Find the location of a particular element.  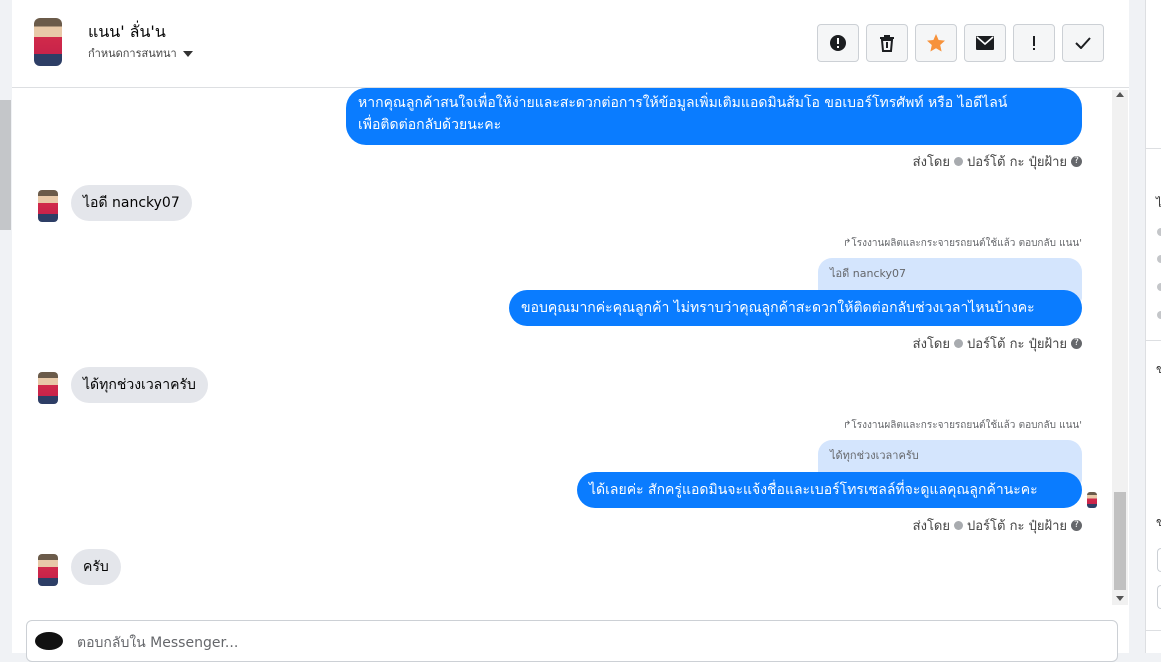

message-text: ได้ทุกช่วงเวลาครับ is located at coordinates (139, 385).